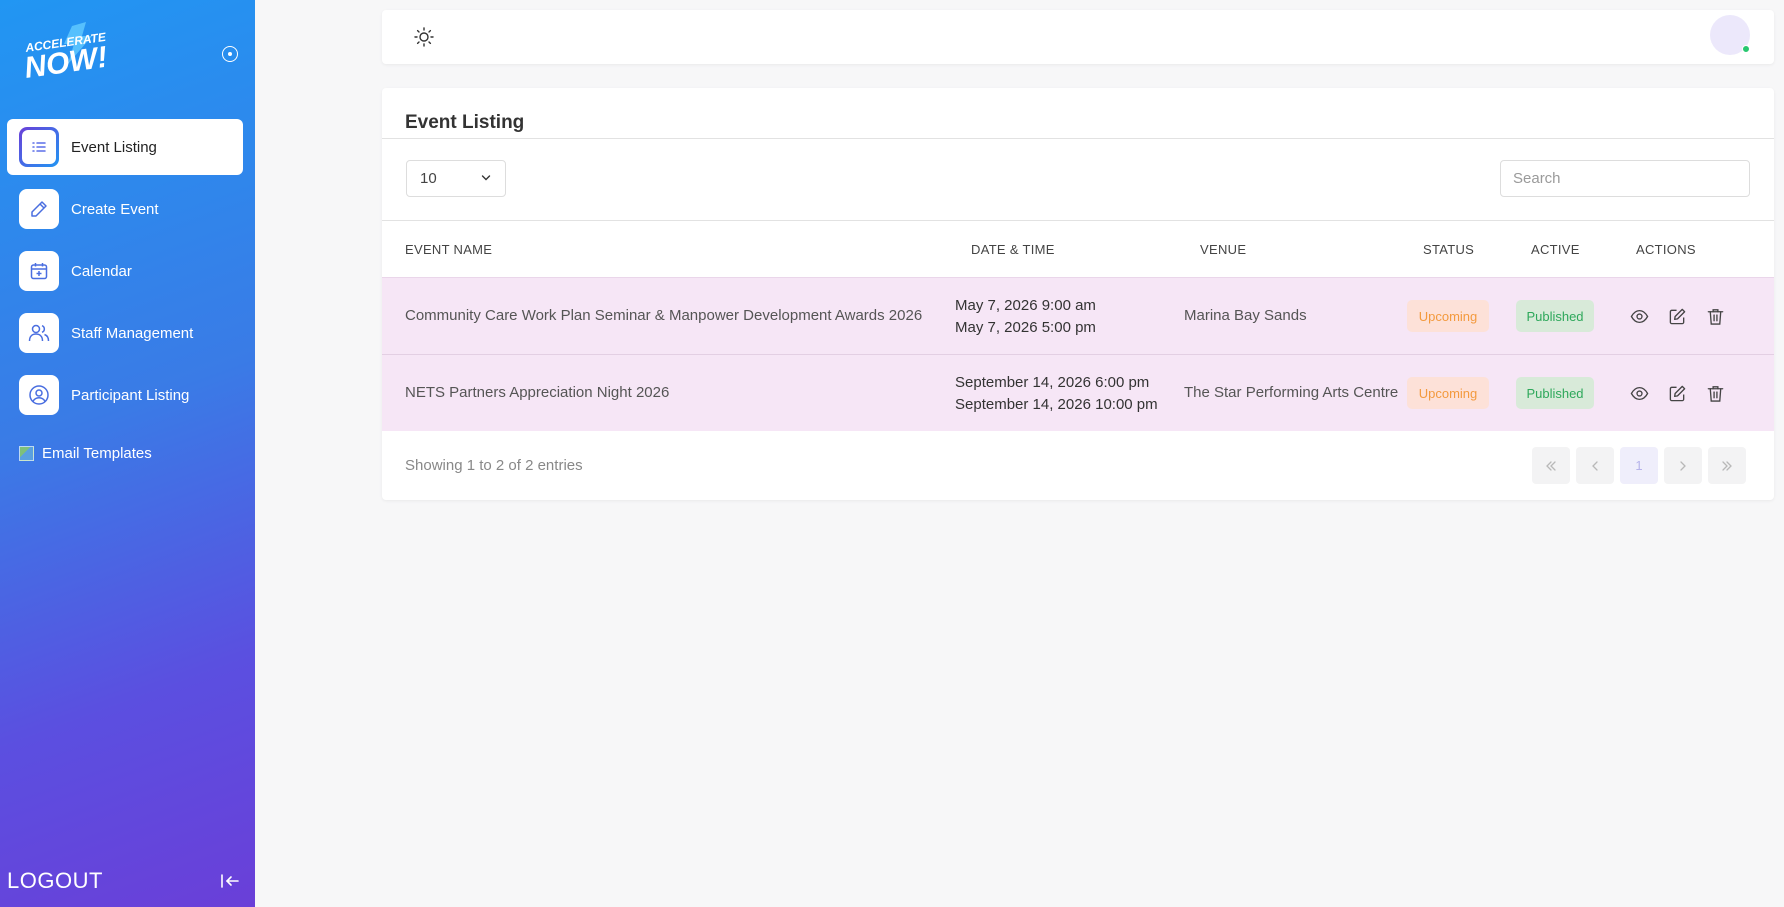 The image size is (1784, 907). I want to click on sidebar-item-create-event: Create Event, so click(125, 209).